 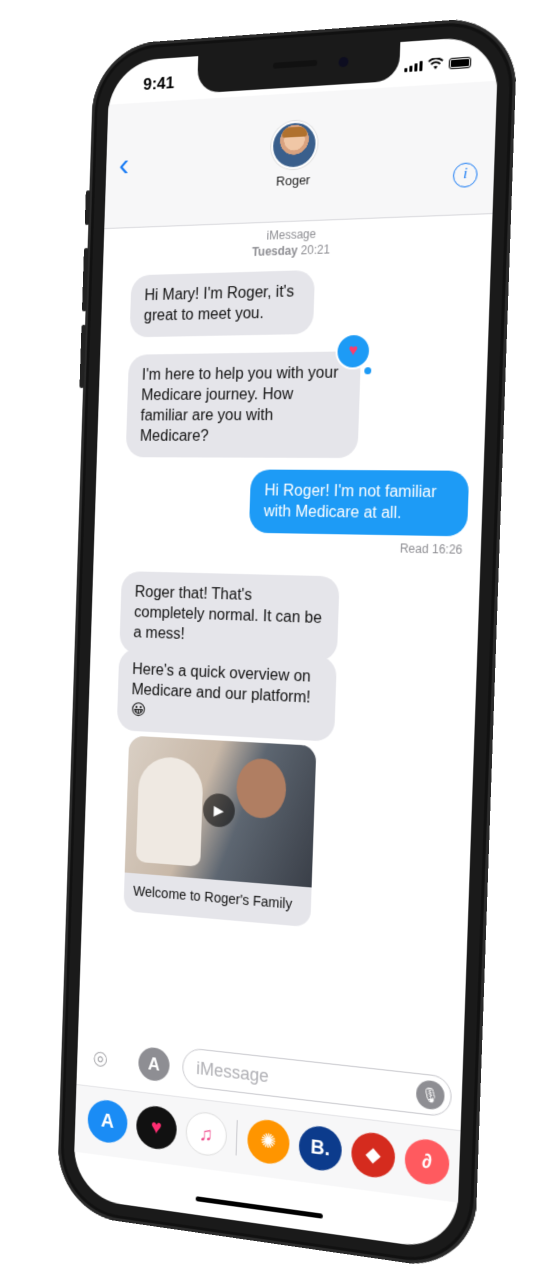 I want to click on tapback-tail, so click(x=367, y=370).